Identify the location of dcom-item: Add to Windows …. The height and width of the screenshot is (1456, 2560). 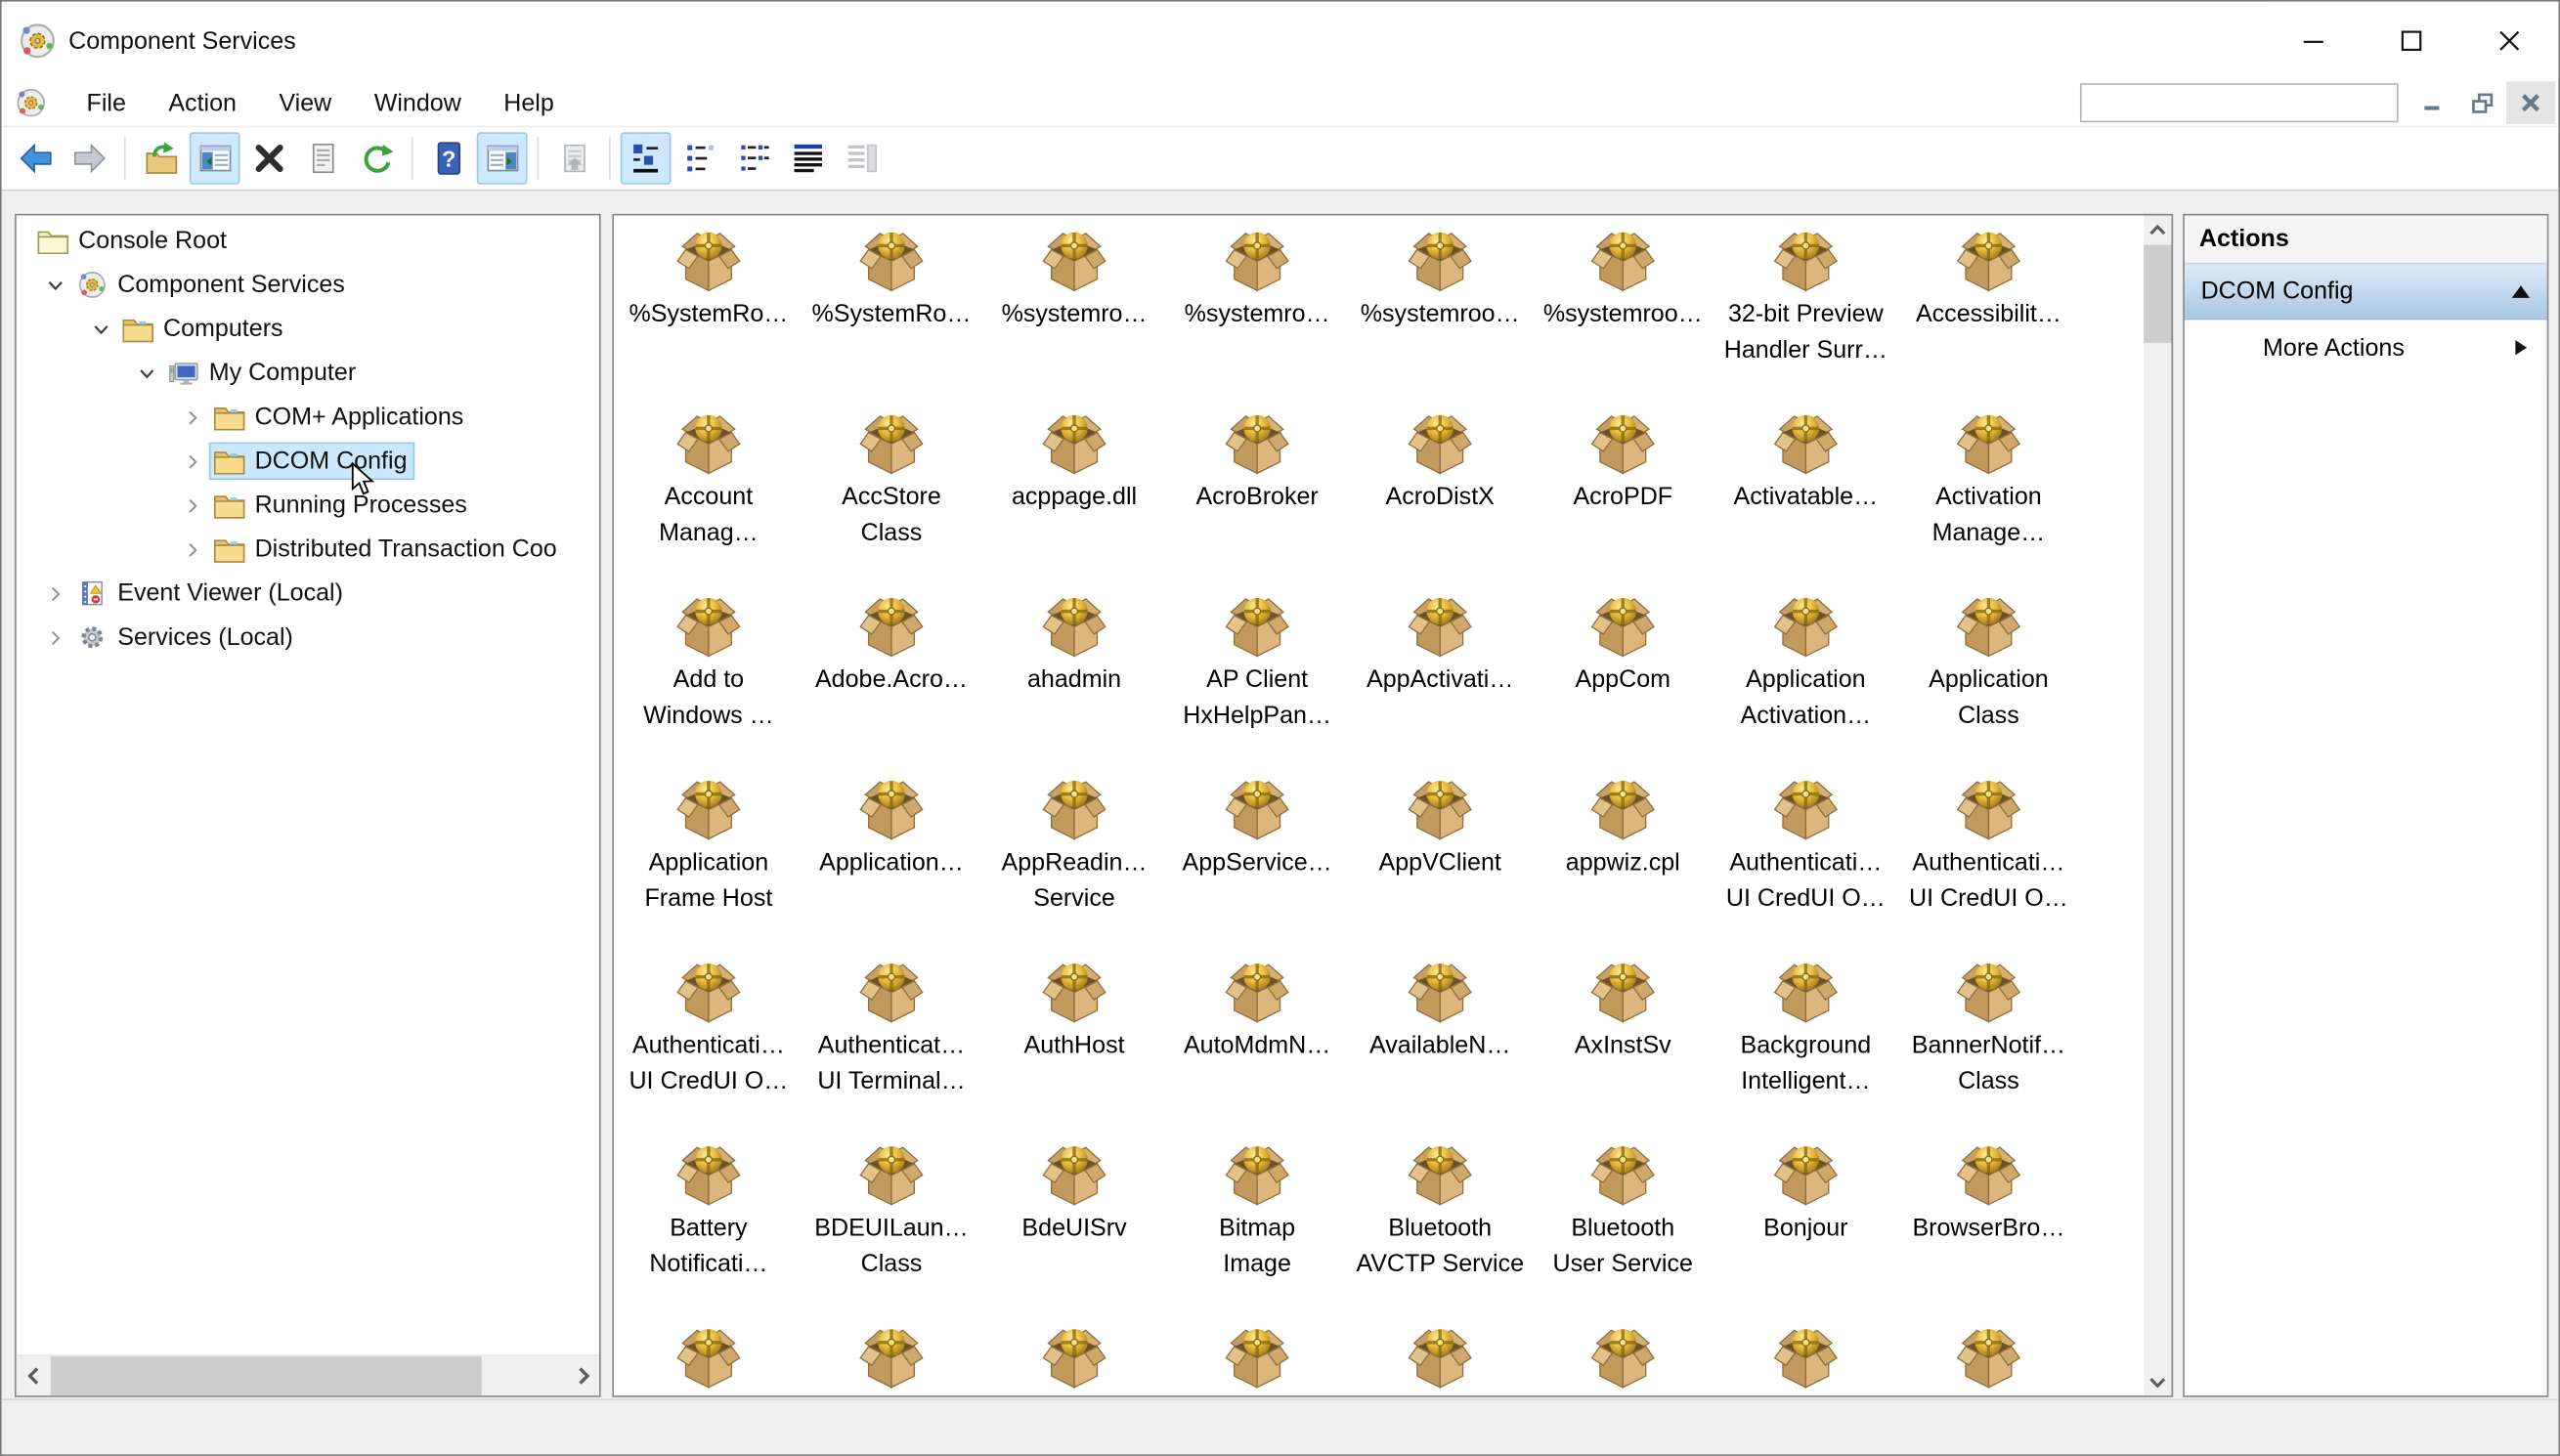
(708, 682).